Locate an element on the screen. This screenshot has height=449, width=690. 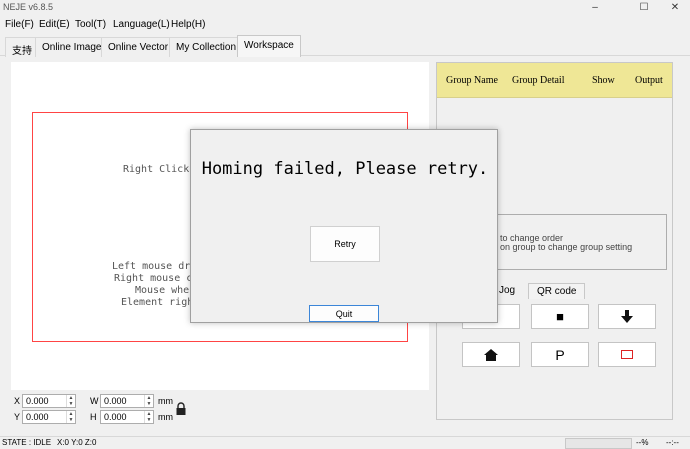
tab-online-image: Online Image is located at coordinates (72, 47).